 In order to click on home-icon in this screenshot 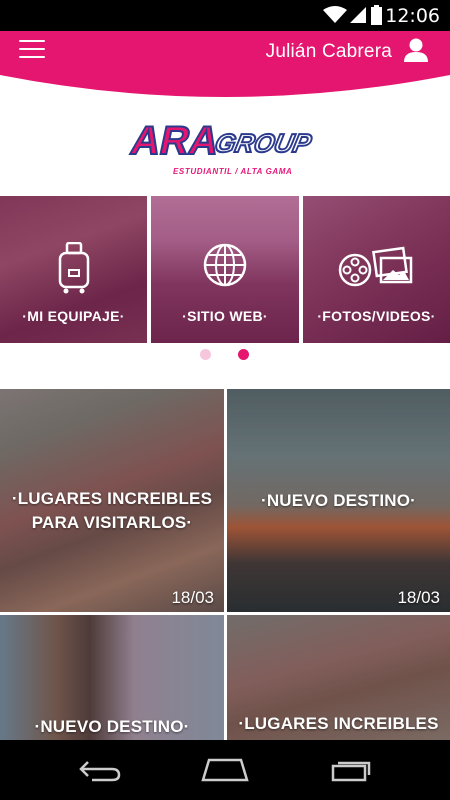, I will do `click(225, 770)`.